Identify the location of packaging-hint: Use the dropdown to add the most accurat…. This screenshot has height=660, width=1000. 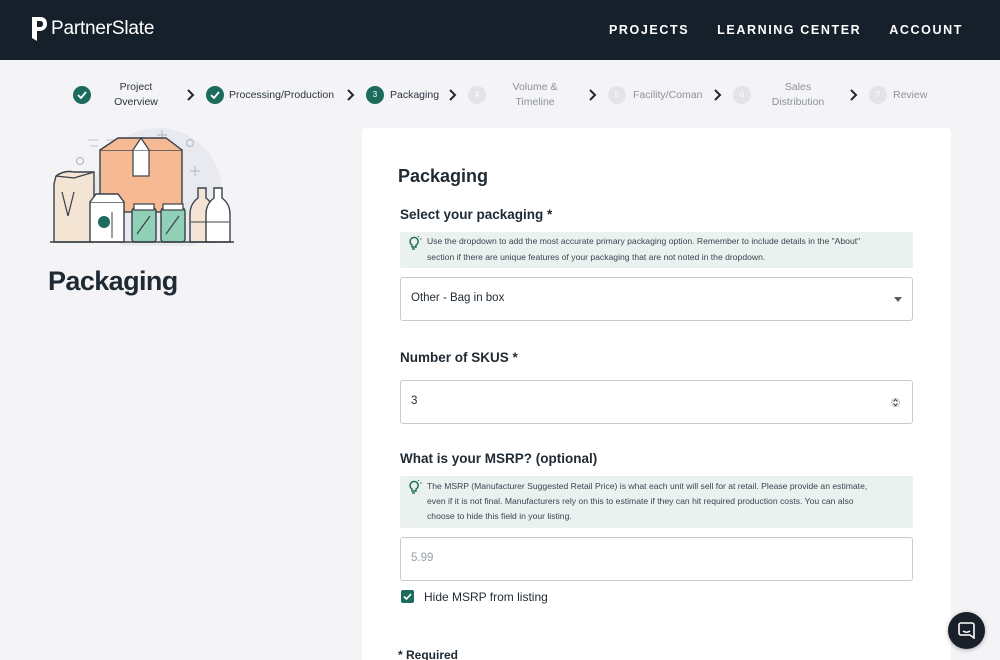
(656, 250).